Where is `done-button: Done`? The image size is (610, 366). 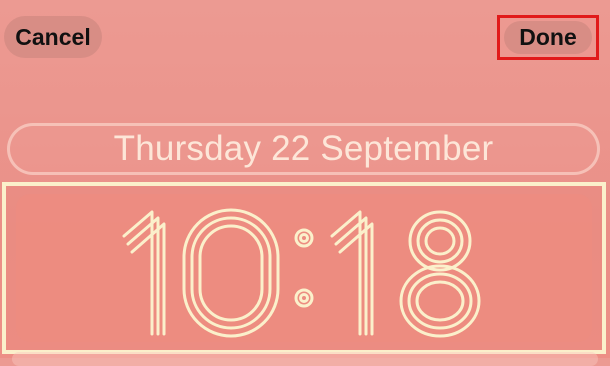 done-button: Done is located at coordinates (548, 37).